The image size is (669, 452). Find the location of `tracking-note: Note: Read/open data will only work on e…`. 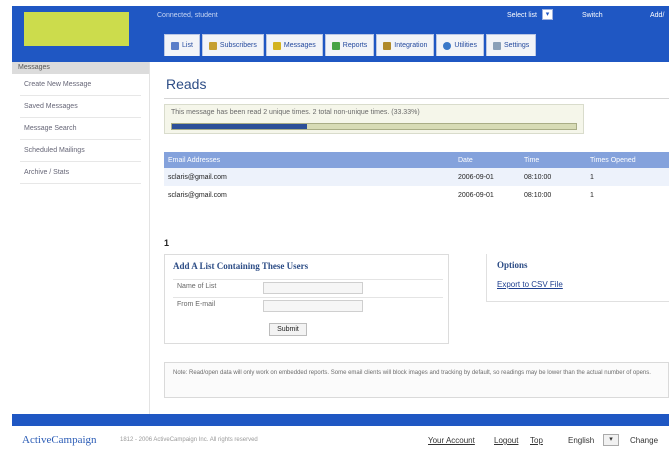

tracking-note: Note: Read/open data will only work on e… is located at coordinates (416, 380).